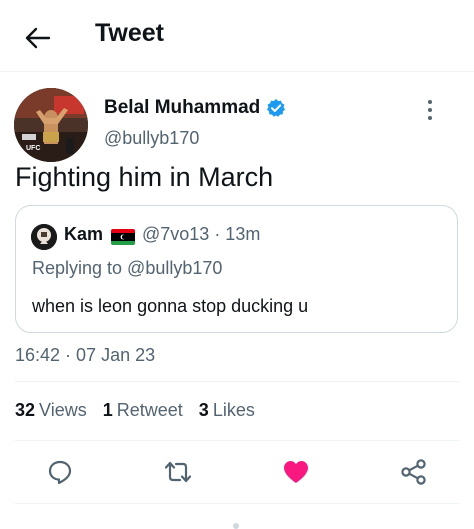 Image resolution: width=474 pixels, height=529 pixels. Describe the element at coordinates (127, 268) in the screenshot. I see `replying-to: Replying to @bullyb170` at that location.